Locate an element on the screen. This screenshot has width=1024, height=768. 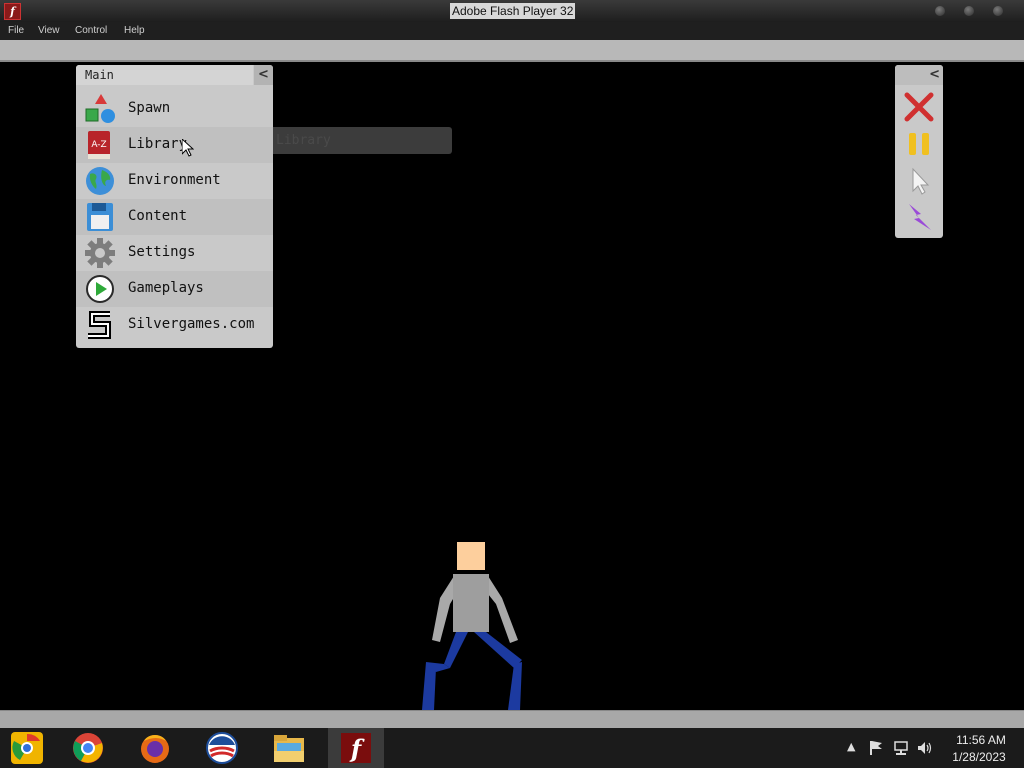
flash-app-icon: f is located at coordinates (12, 11).